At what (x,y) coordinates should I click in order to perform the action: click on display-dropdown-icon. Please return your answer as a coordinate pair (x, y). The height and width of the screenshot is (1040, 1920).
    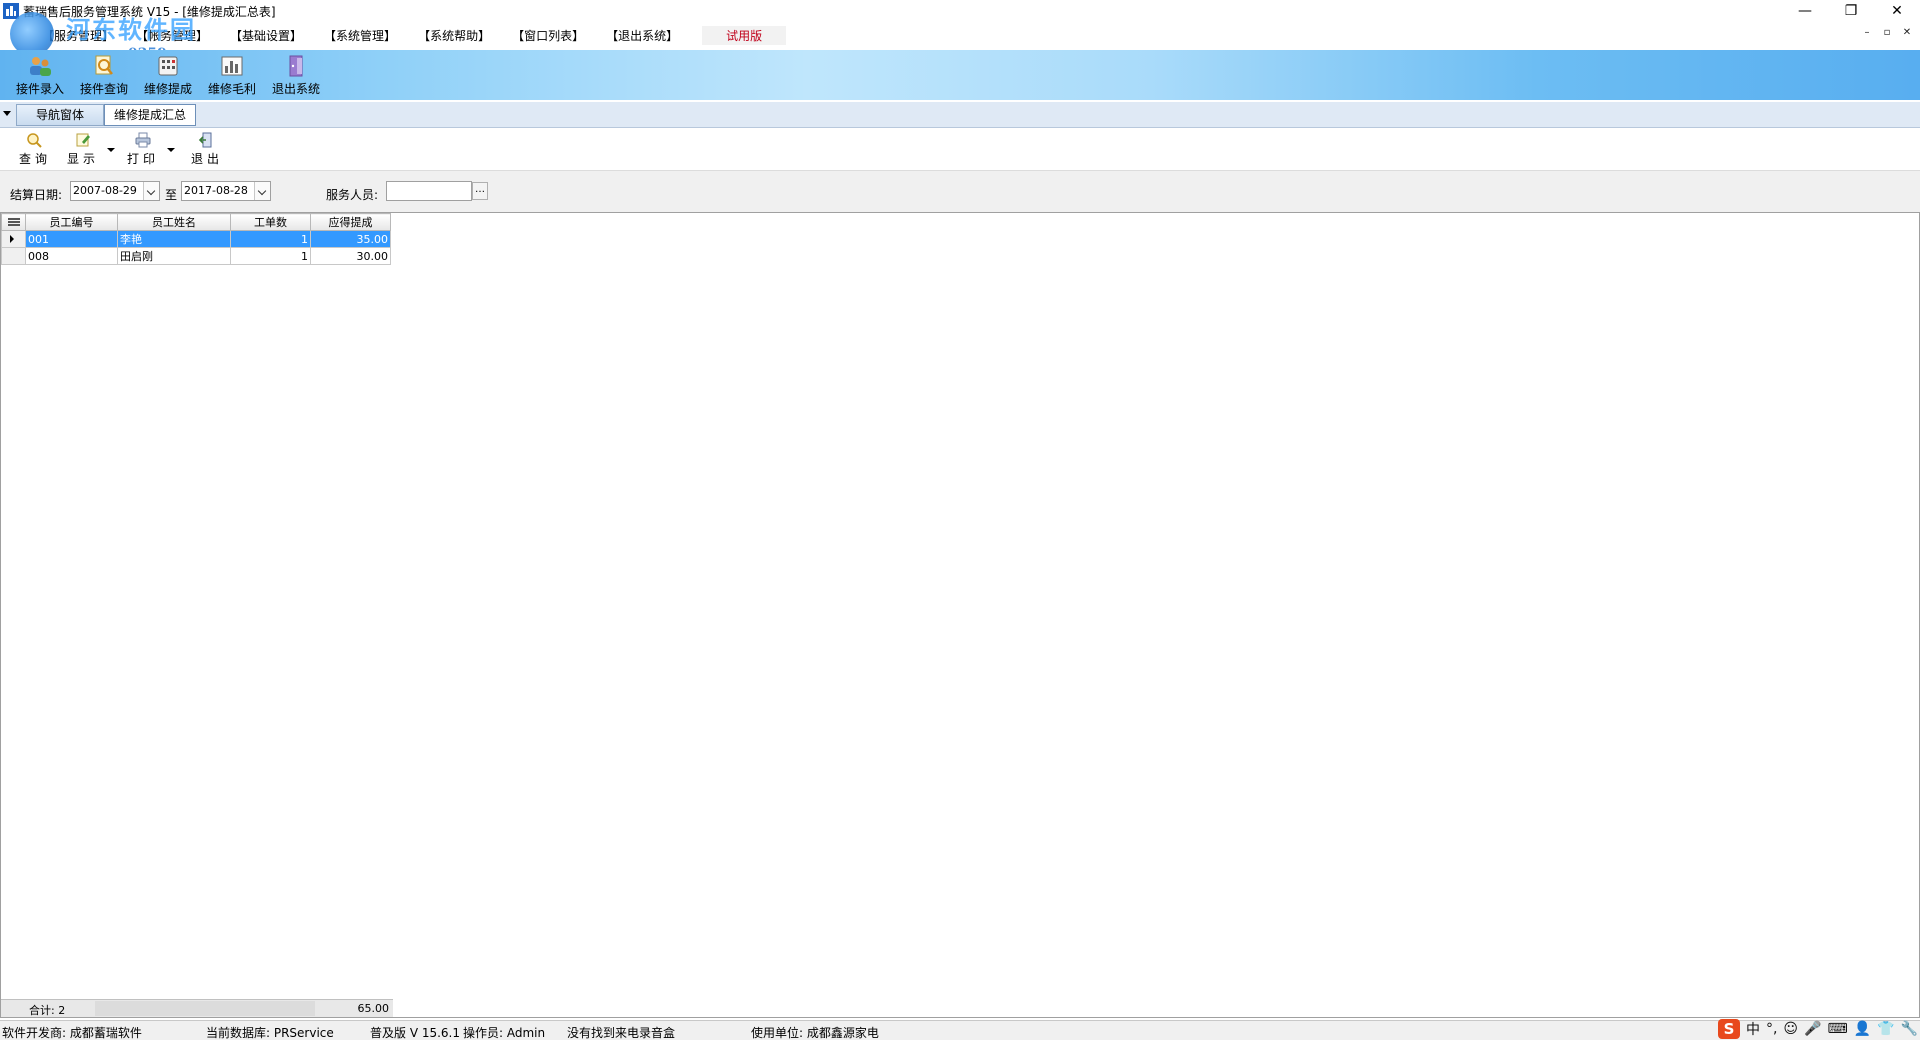
    Looking at the image, I should click on (111, 150).